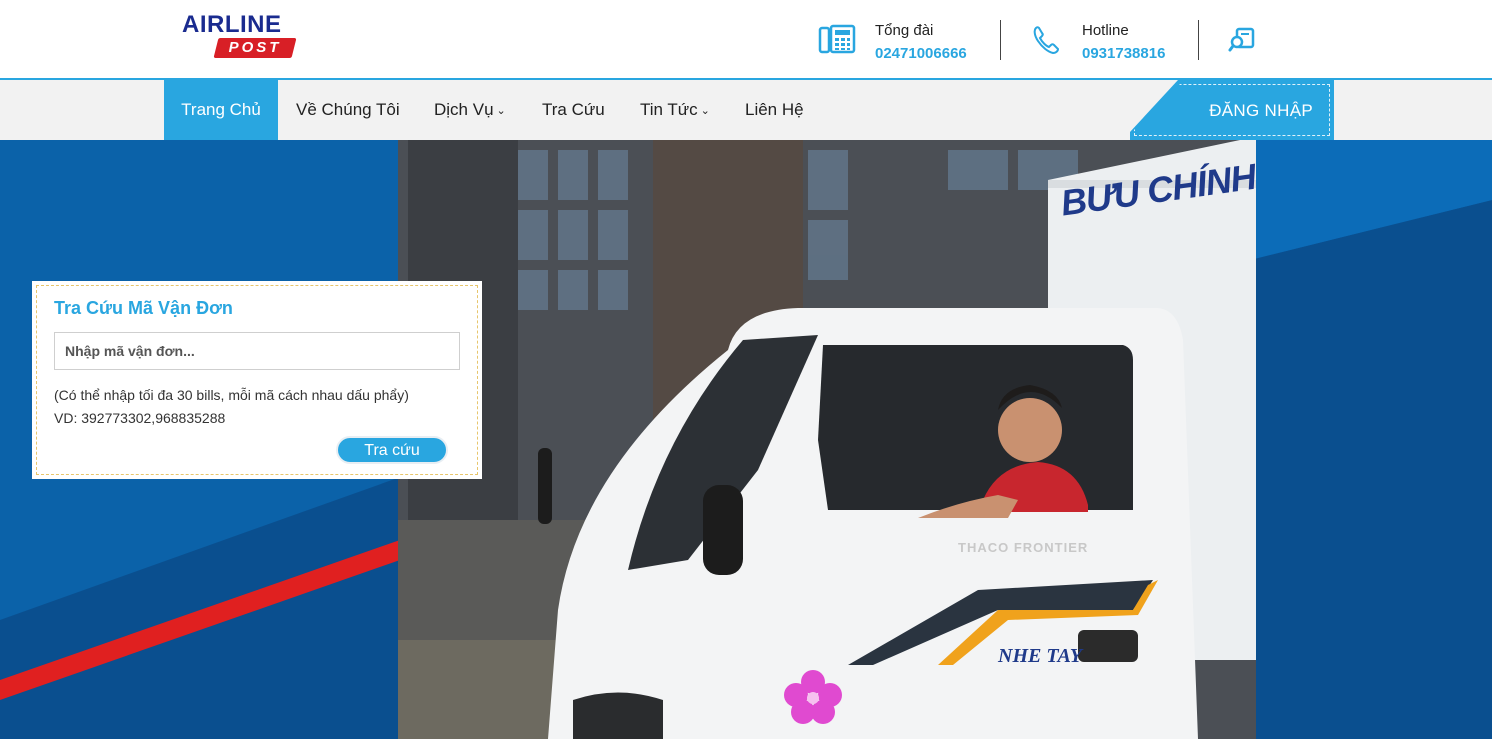 This screenshot has width=1492, height=739. Describe the element at coordinates (392, 450) in the screenshot. I see `tracking-submit-button: Tra cứu` at that location.